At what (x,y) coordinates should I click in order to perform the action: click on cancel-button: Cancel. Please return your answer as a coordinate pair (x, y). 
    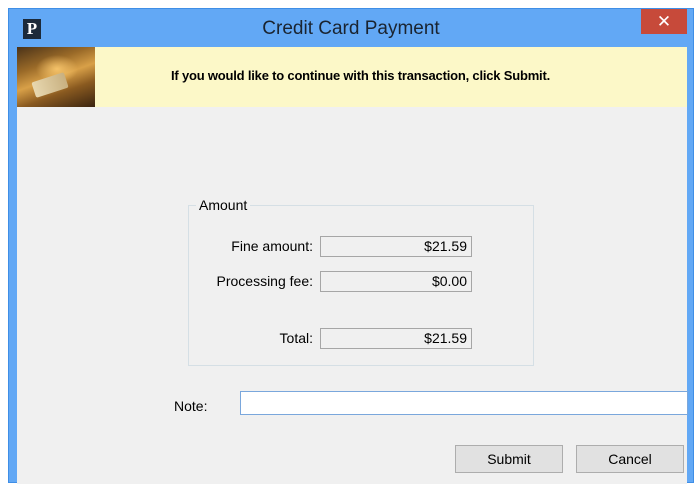
    Looking at the image, I should click on (630, 459).